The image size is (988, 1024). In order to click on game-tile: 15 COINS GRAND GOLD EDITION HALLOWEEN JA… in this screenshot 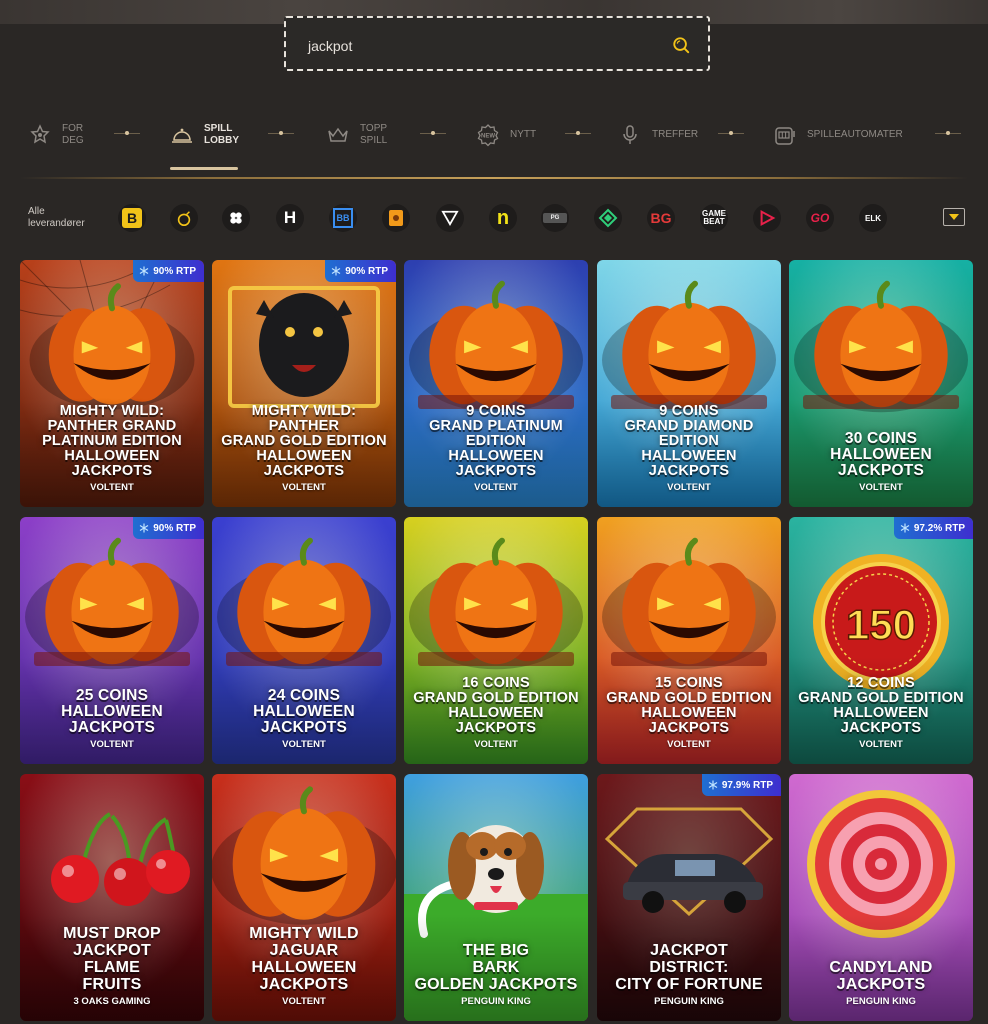, I will do `click(689, 640)`.